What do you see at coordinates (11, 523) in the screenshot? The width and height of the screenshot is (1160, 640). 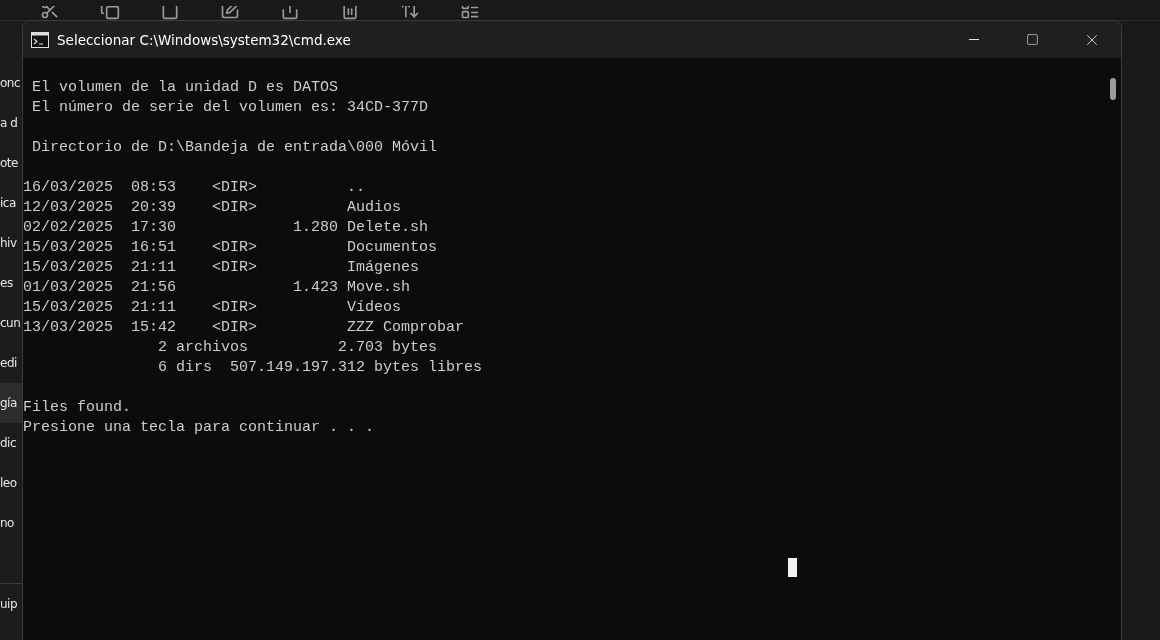 I see `sidebar-item: no` at bounding box center [11, 523].